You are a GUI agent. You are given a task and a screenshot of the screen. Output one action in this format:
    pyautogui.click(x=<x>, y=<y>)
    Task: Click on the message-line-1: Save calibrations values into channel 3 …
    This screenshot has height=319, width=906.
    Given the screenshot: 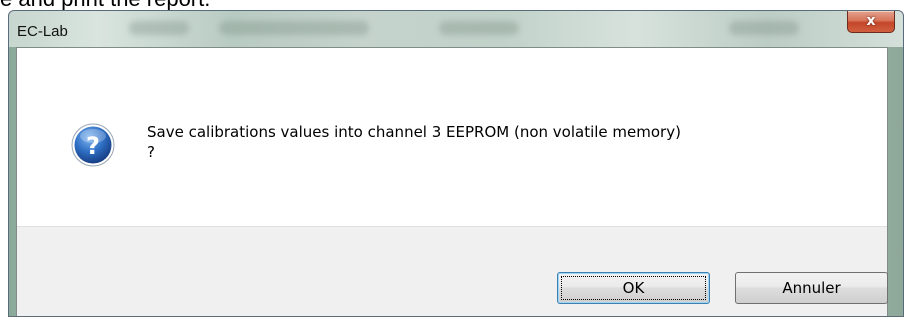 What is the action you would take?
    pyautogui.click(x=414, y=132)
    